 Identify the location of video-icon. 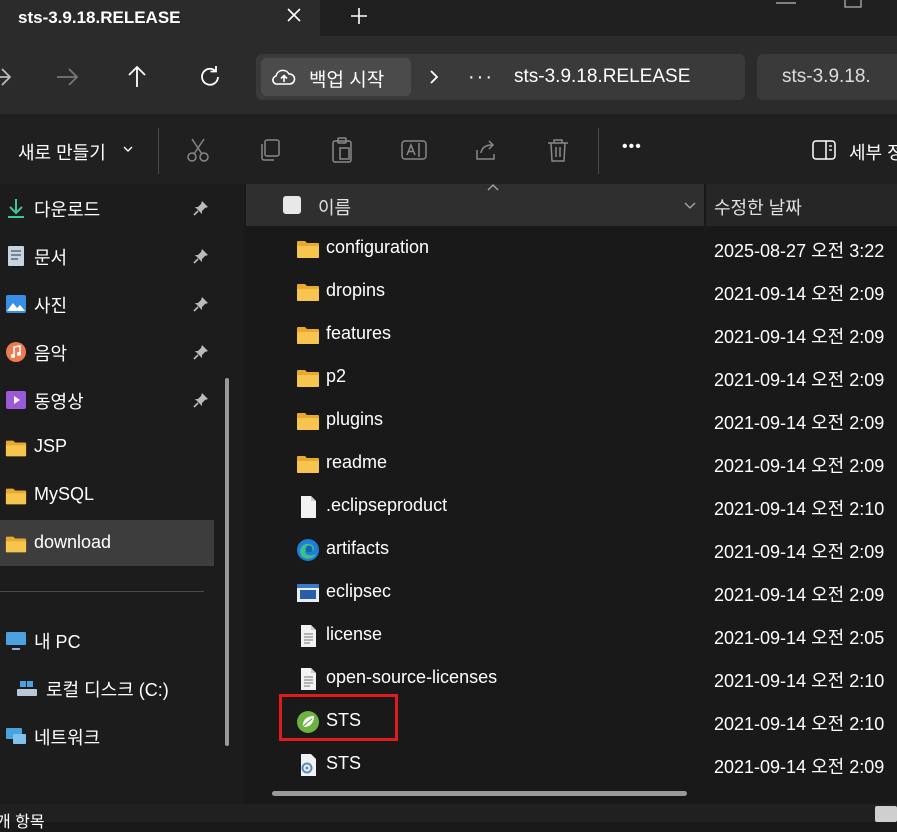
(16, 400).